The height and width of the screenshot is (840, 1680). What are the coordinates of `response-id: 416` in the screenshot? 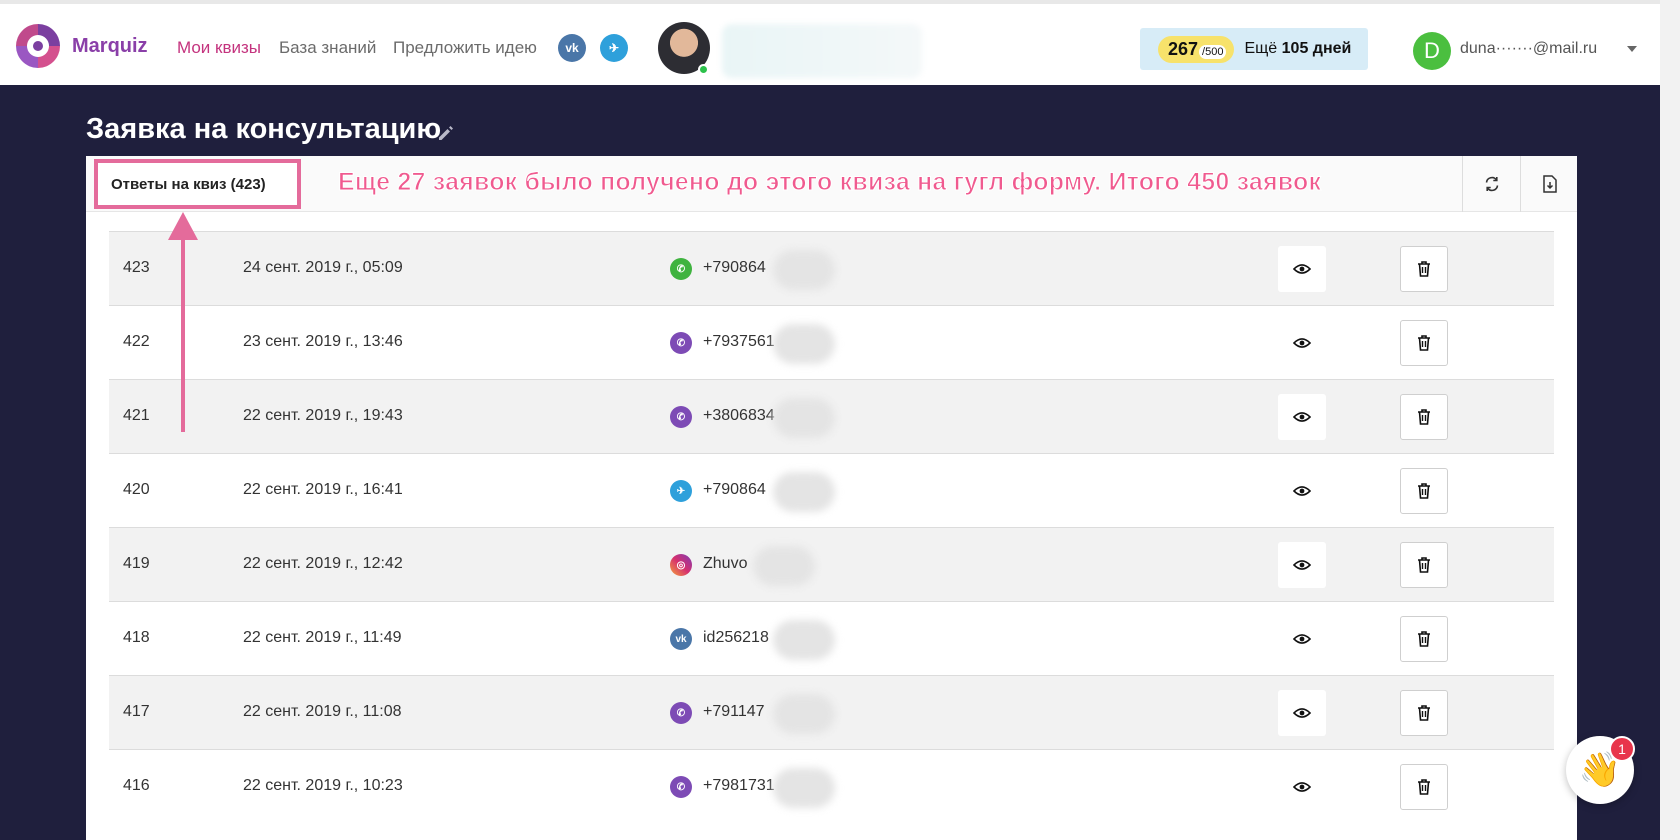 It's located at (136, 785).